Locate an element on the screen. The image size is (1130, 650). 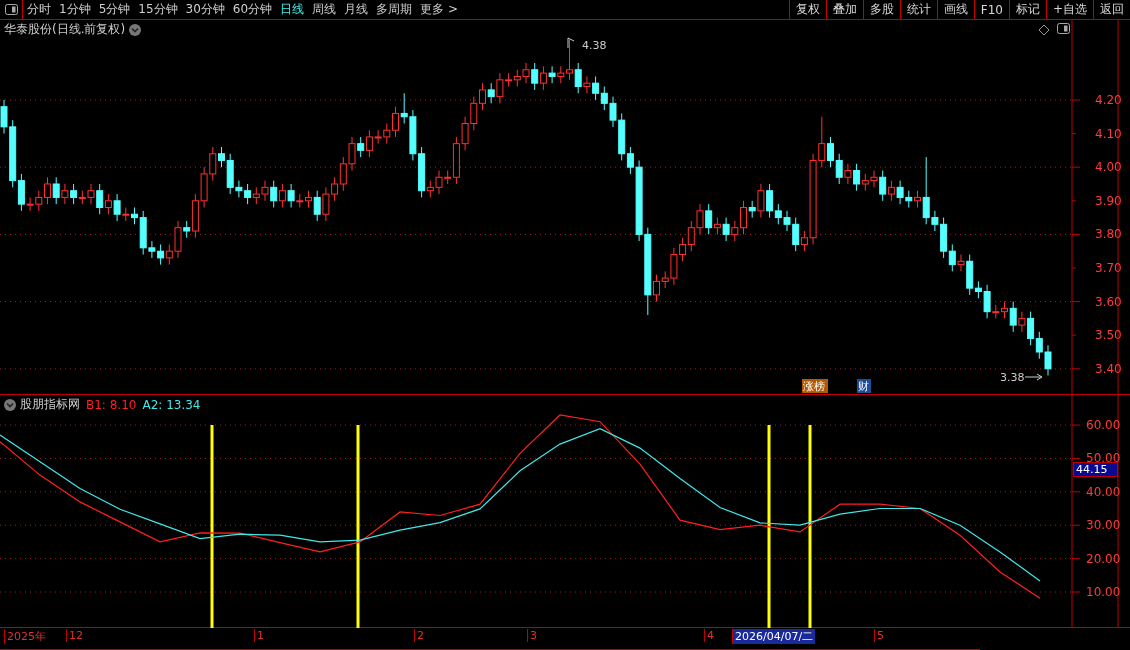
axis-label: 3.80 is located at coordinates (1108, 234).